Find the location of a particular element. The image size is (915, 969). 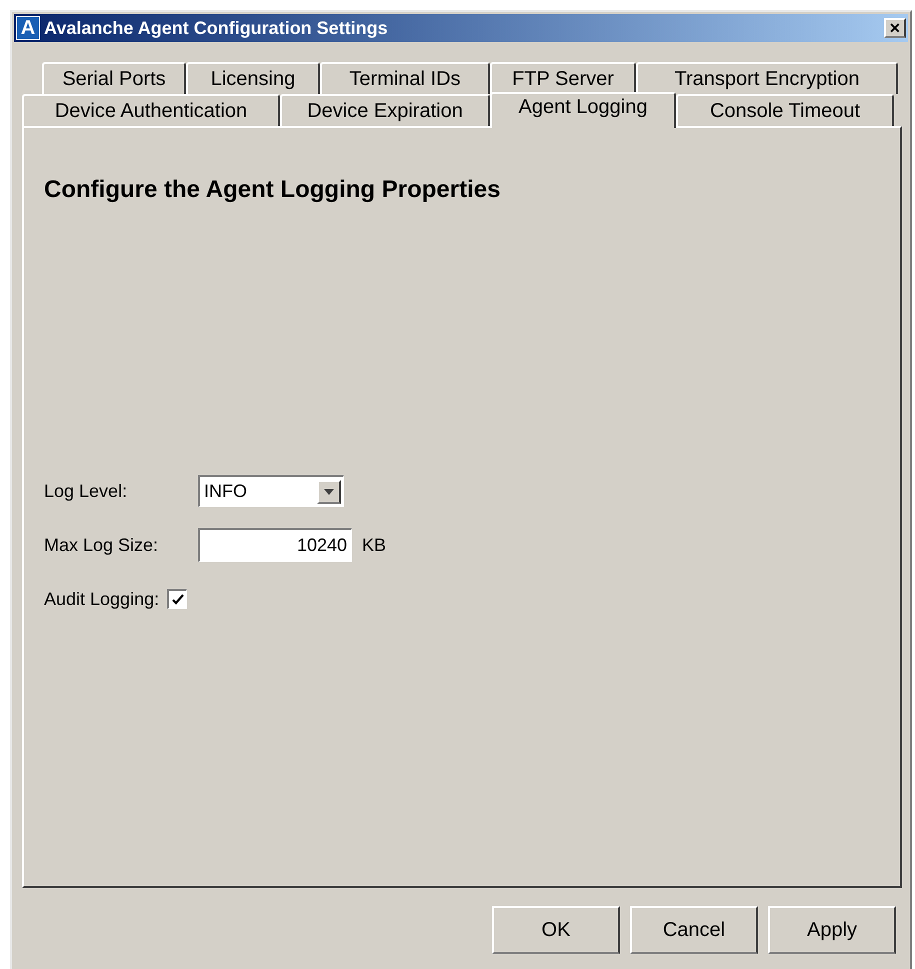

logo-icon: A is located at coordinates (28, 28).